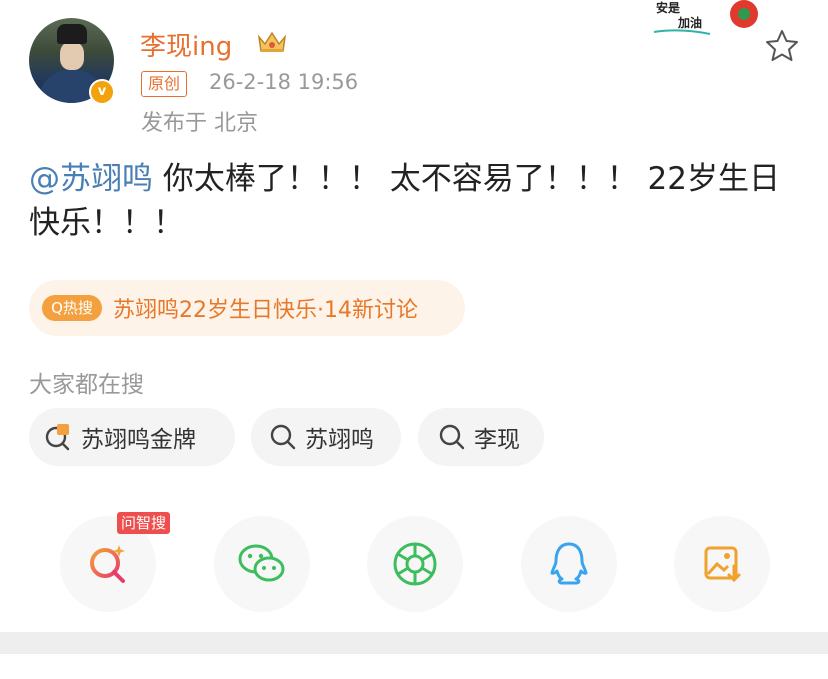 The height and width of the screenshot is (679, 828). Describe the element at coordinates (782, 46) in the screenshot. I see `favorite-star-icon` at that location.